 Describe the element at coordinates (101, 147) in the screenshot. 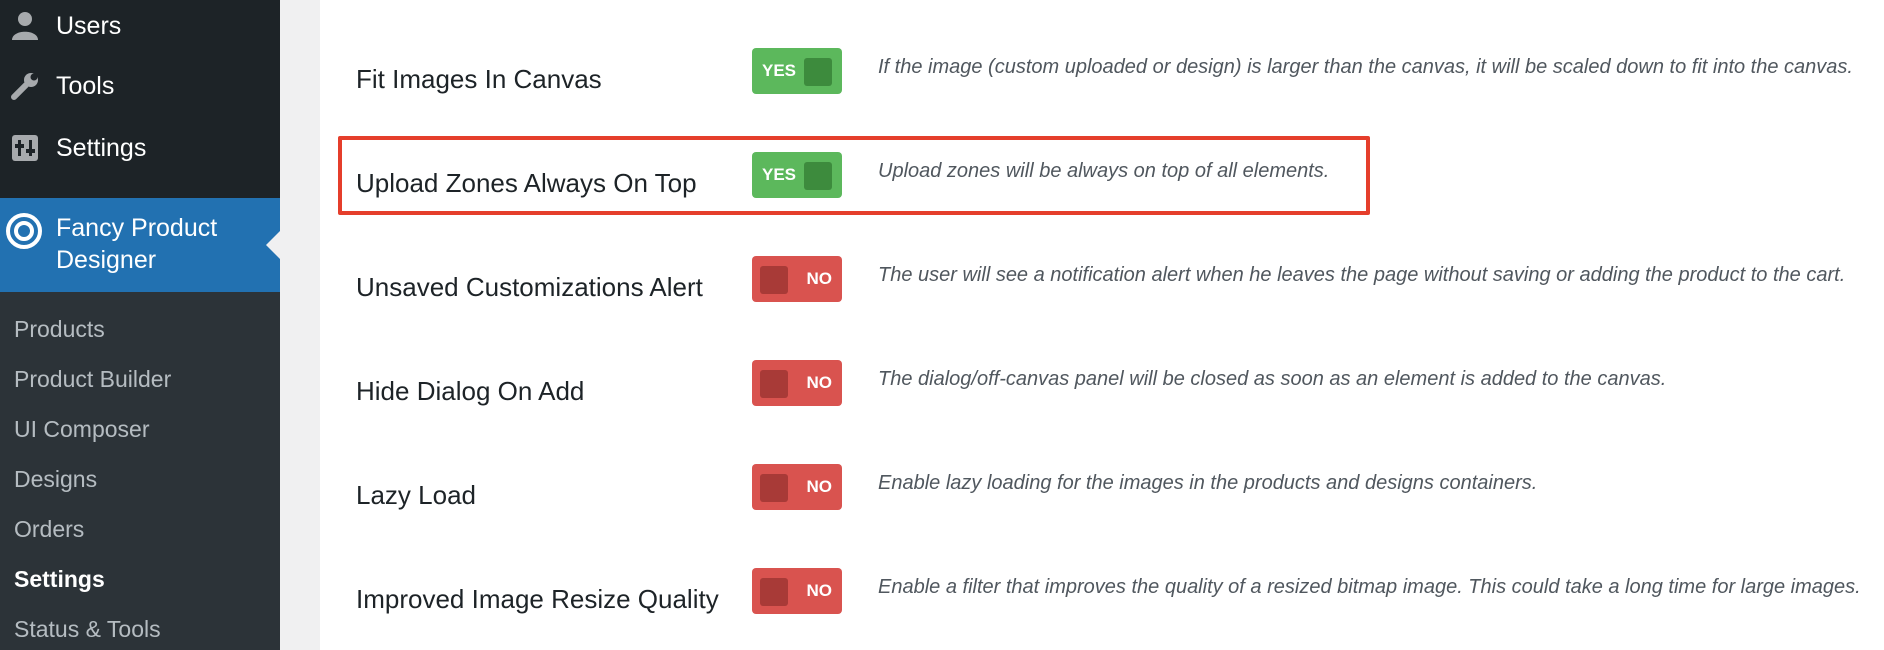

I see `menu-item-settings-label: Settings` at that location.